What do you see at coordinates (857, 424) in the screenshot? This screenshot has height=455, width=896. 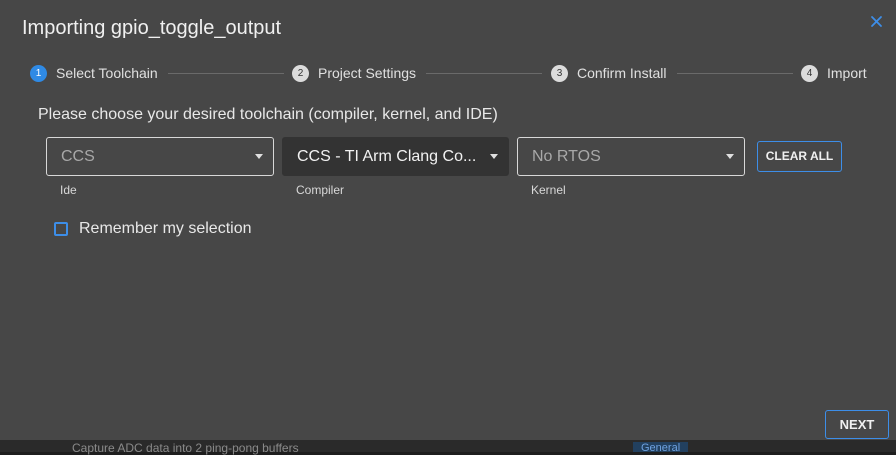 I see `next-button: NEXT` at bounding box center [857, 424].